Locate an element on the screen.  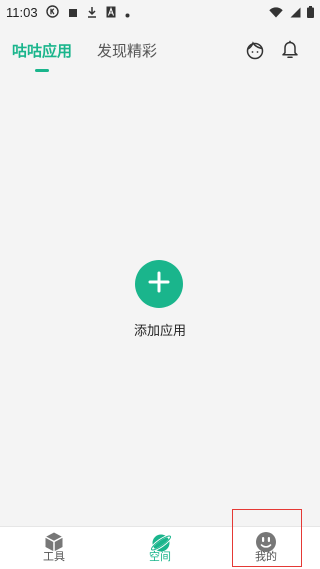
avatar-button is located at coordinates (255, 52).